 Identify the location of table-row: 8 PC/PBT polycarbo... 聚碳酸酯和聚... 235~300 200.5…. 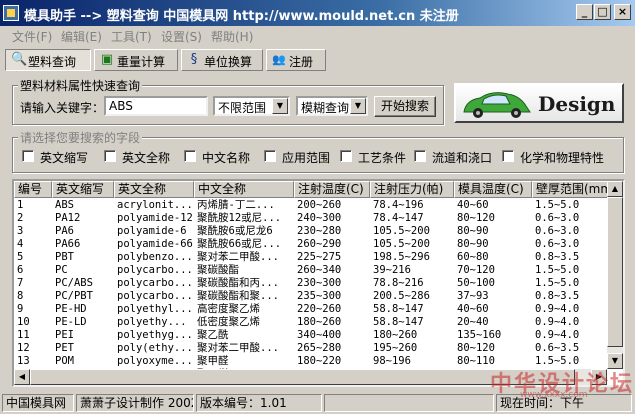
(314, 296).